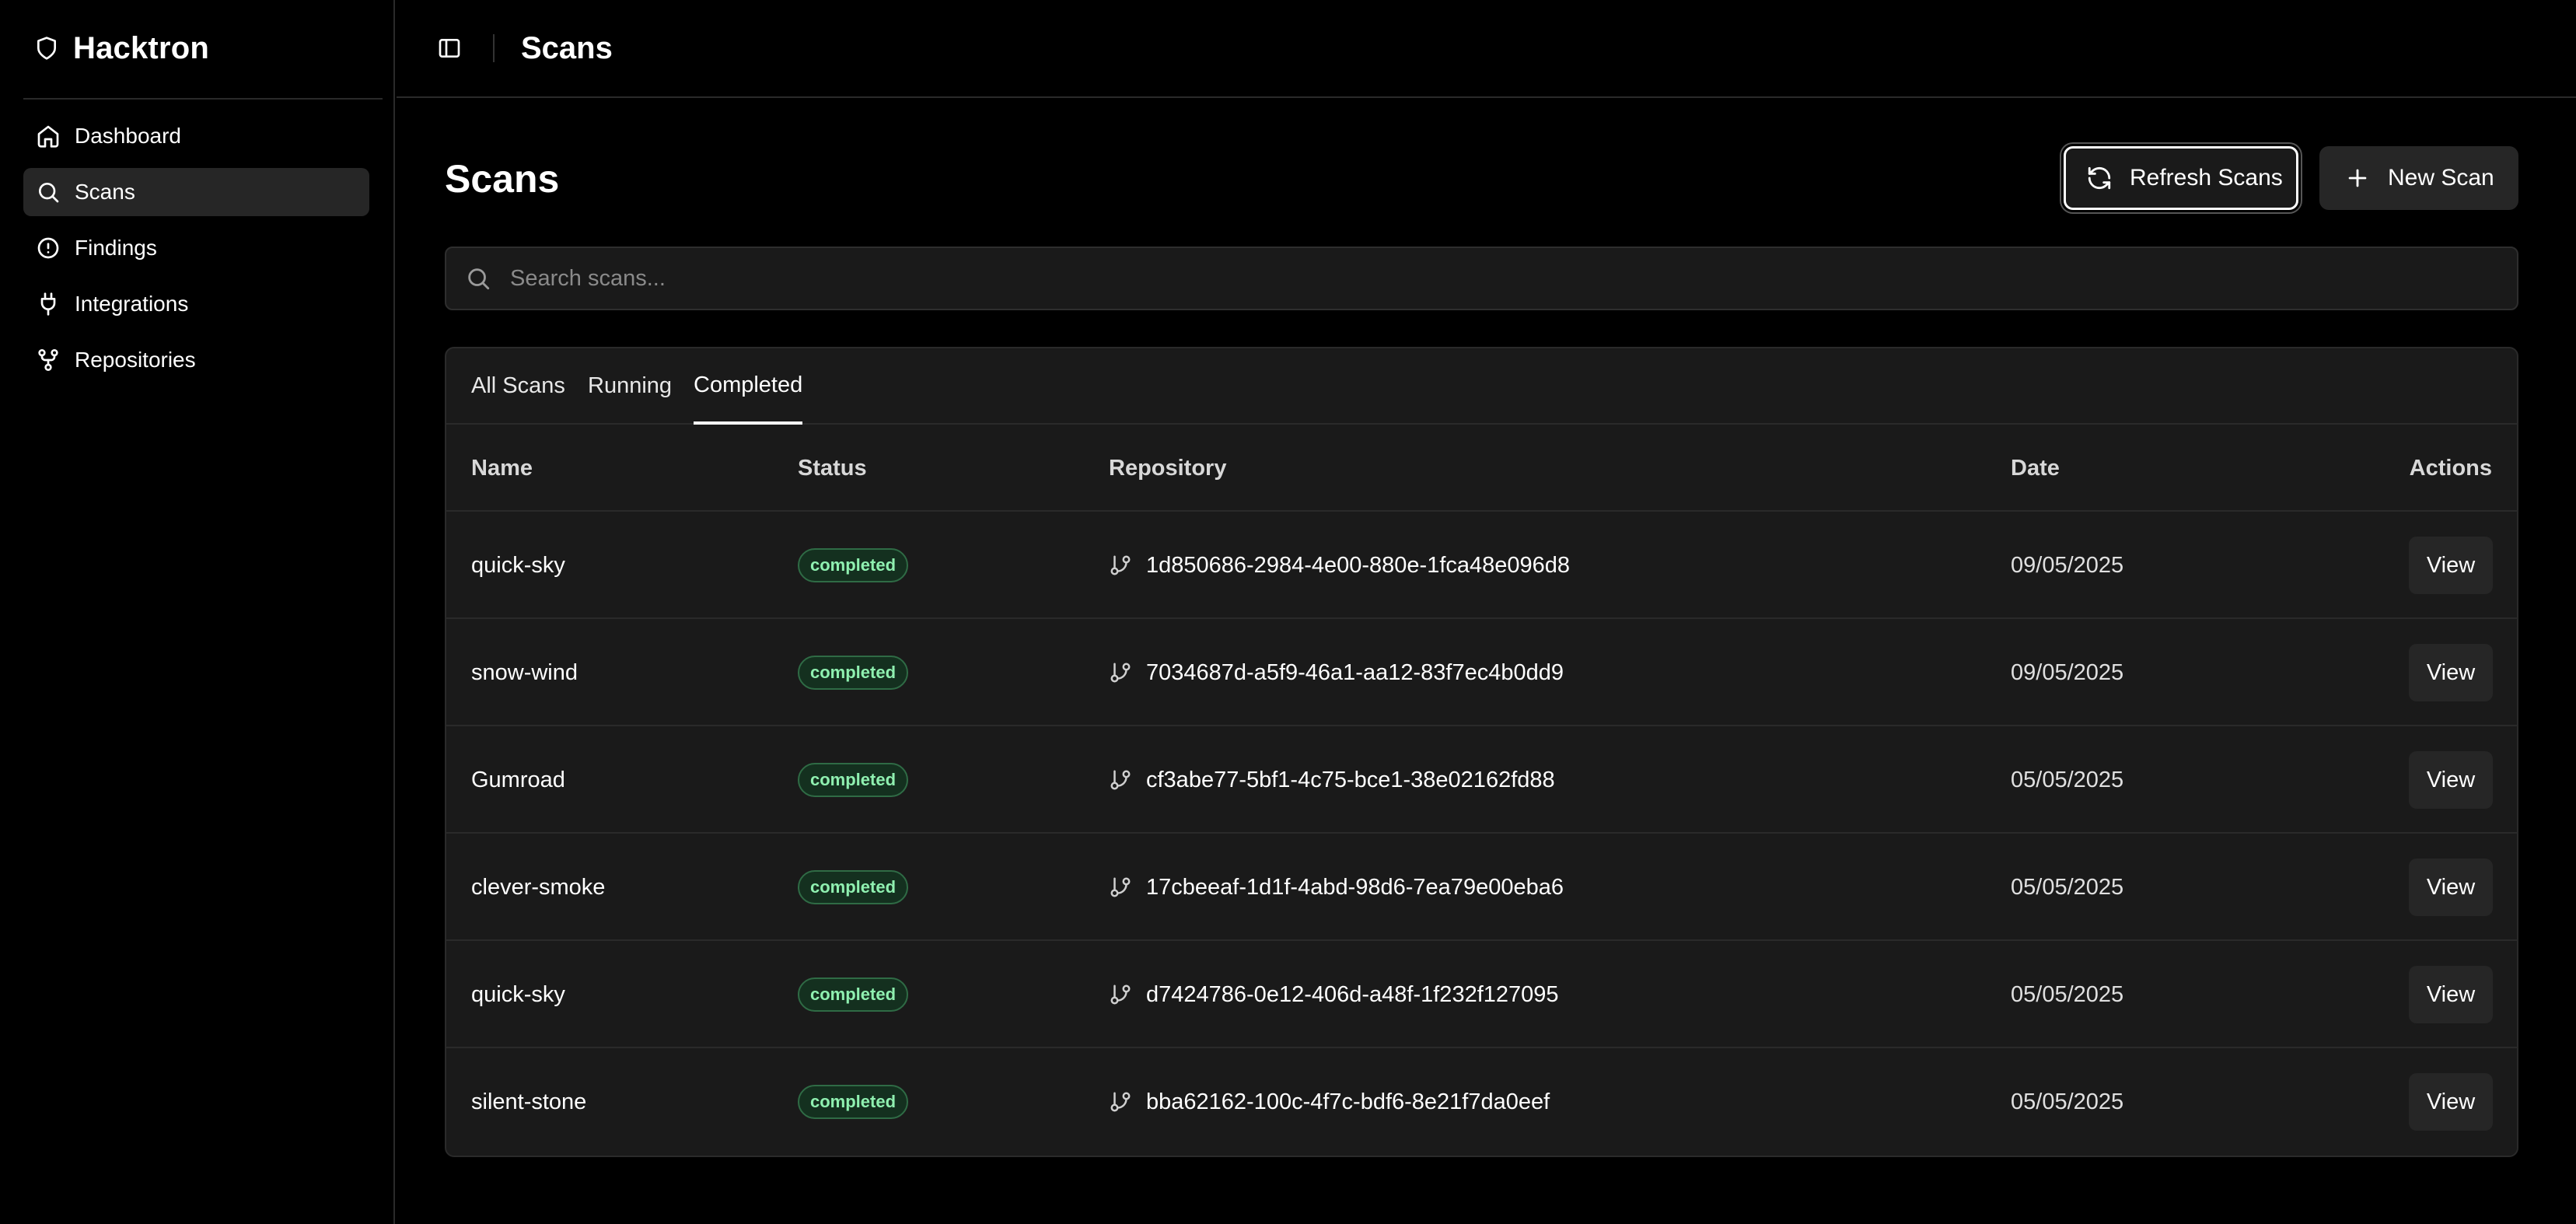  Describe the element at coordinates (2035, 468) in the screenshot. I see `column-header-date: Date` at that location.